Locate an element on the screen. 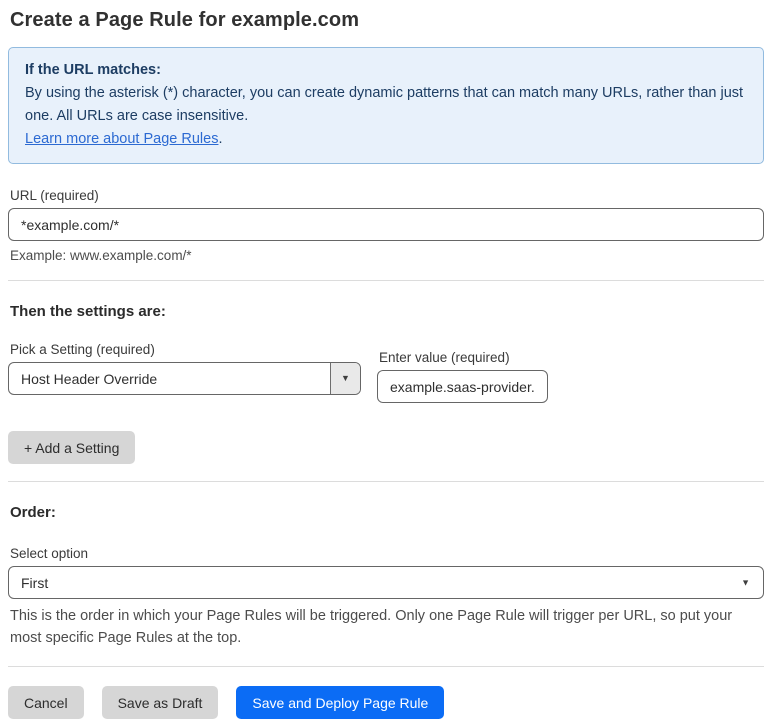  link-suffix: . is located at coordinates (220, 139).